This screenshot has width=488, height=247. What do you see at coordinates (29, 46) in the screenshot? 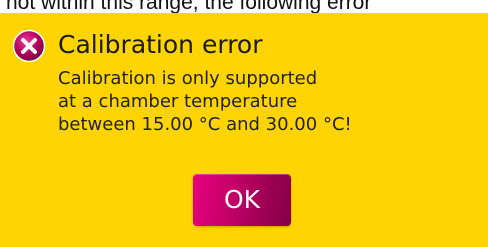
I see `error-icon` at bounding box center [29, 46].